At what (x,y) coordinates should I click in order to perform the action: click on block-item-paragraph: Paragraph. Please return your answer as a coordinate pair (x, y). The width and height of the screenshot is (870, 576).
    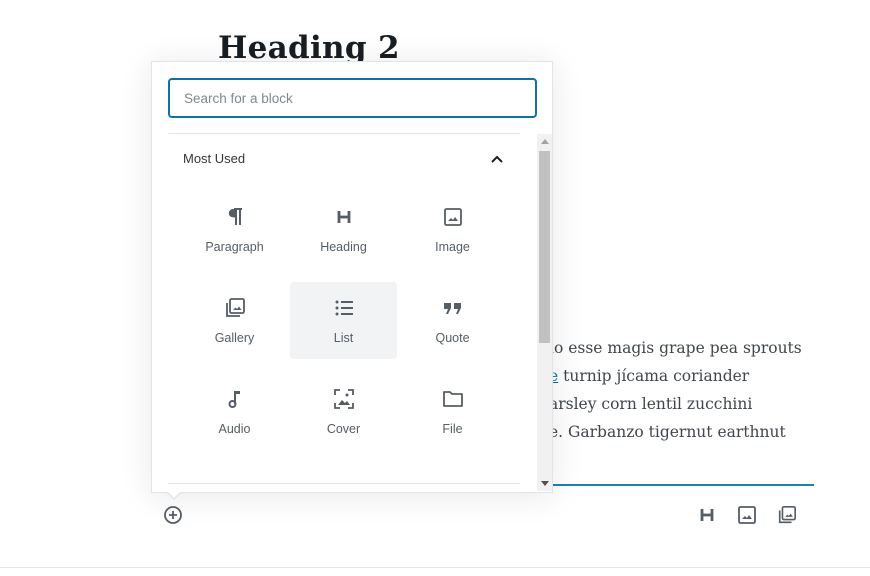
    Looking at the image, I should click on (234, 229).